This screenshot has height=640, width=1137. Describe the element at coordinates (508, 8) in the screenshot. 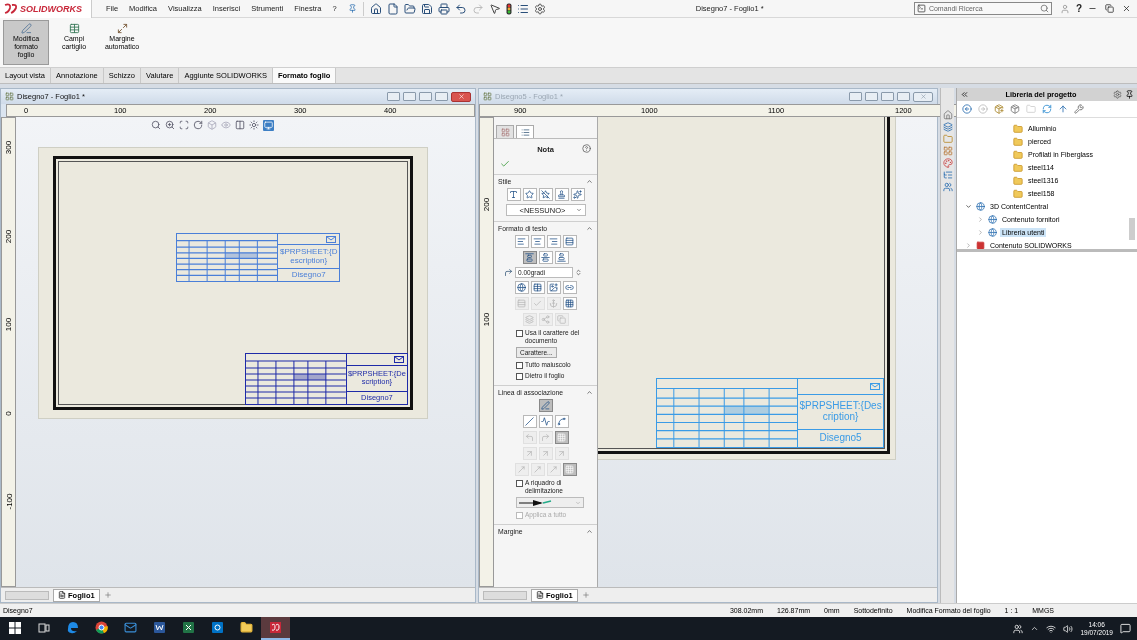

I see `traffic-light-icon` at that location.